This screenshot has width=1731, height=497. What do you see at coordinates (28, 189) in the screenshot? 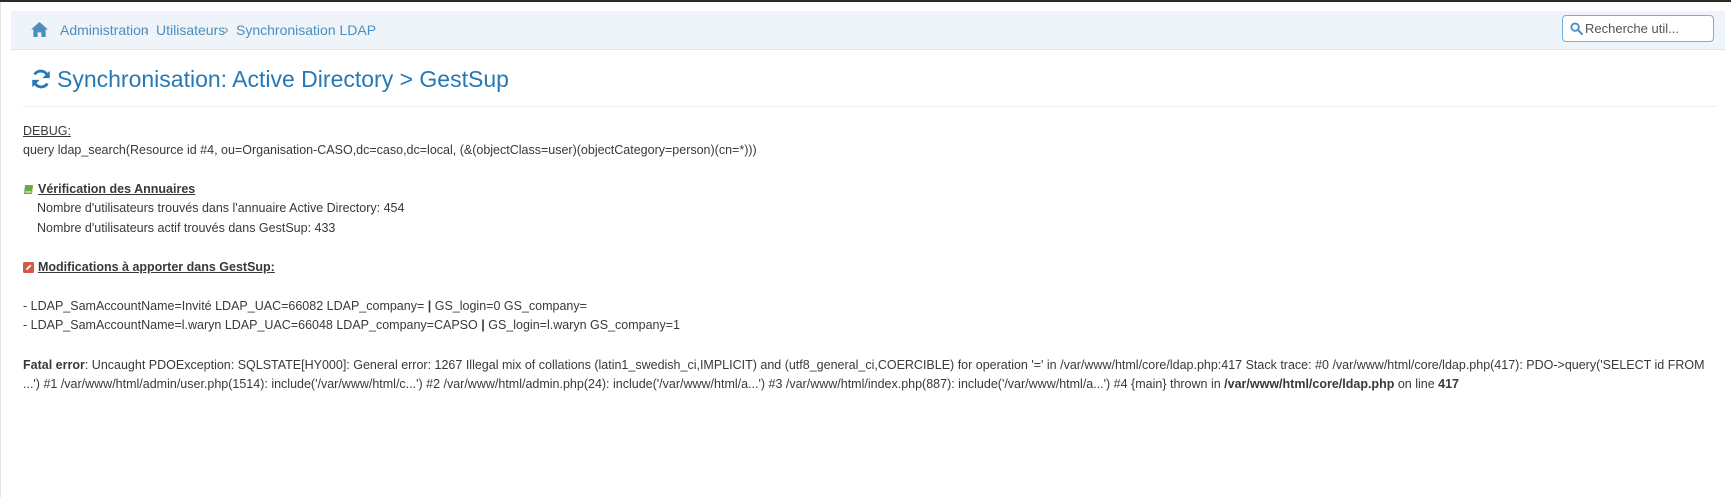
I see `book-icon` at bounding box center [28, 189].